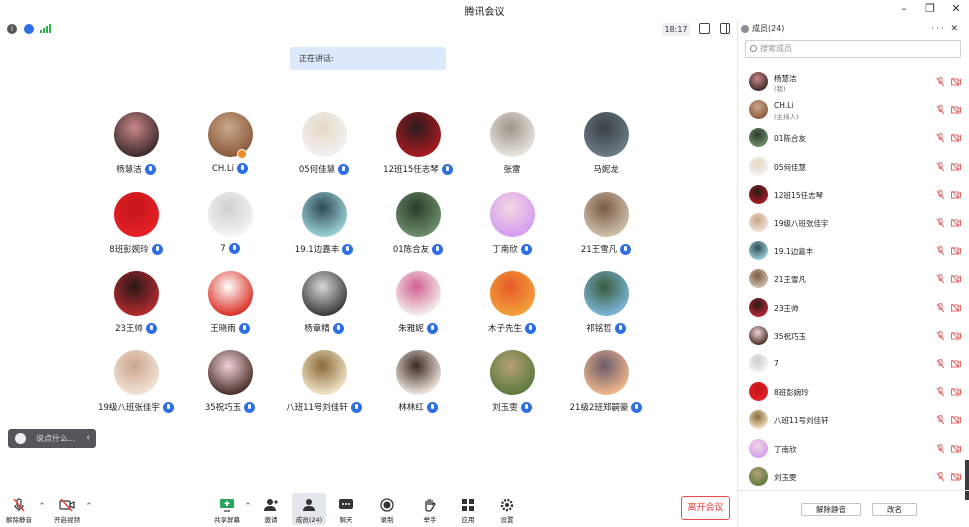  Describe the element at coordinates (780, 89) in the screenshot. I see `member-role: (我)` at that location.